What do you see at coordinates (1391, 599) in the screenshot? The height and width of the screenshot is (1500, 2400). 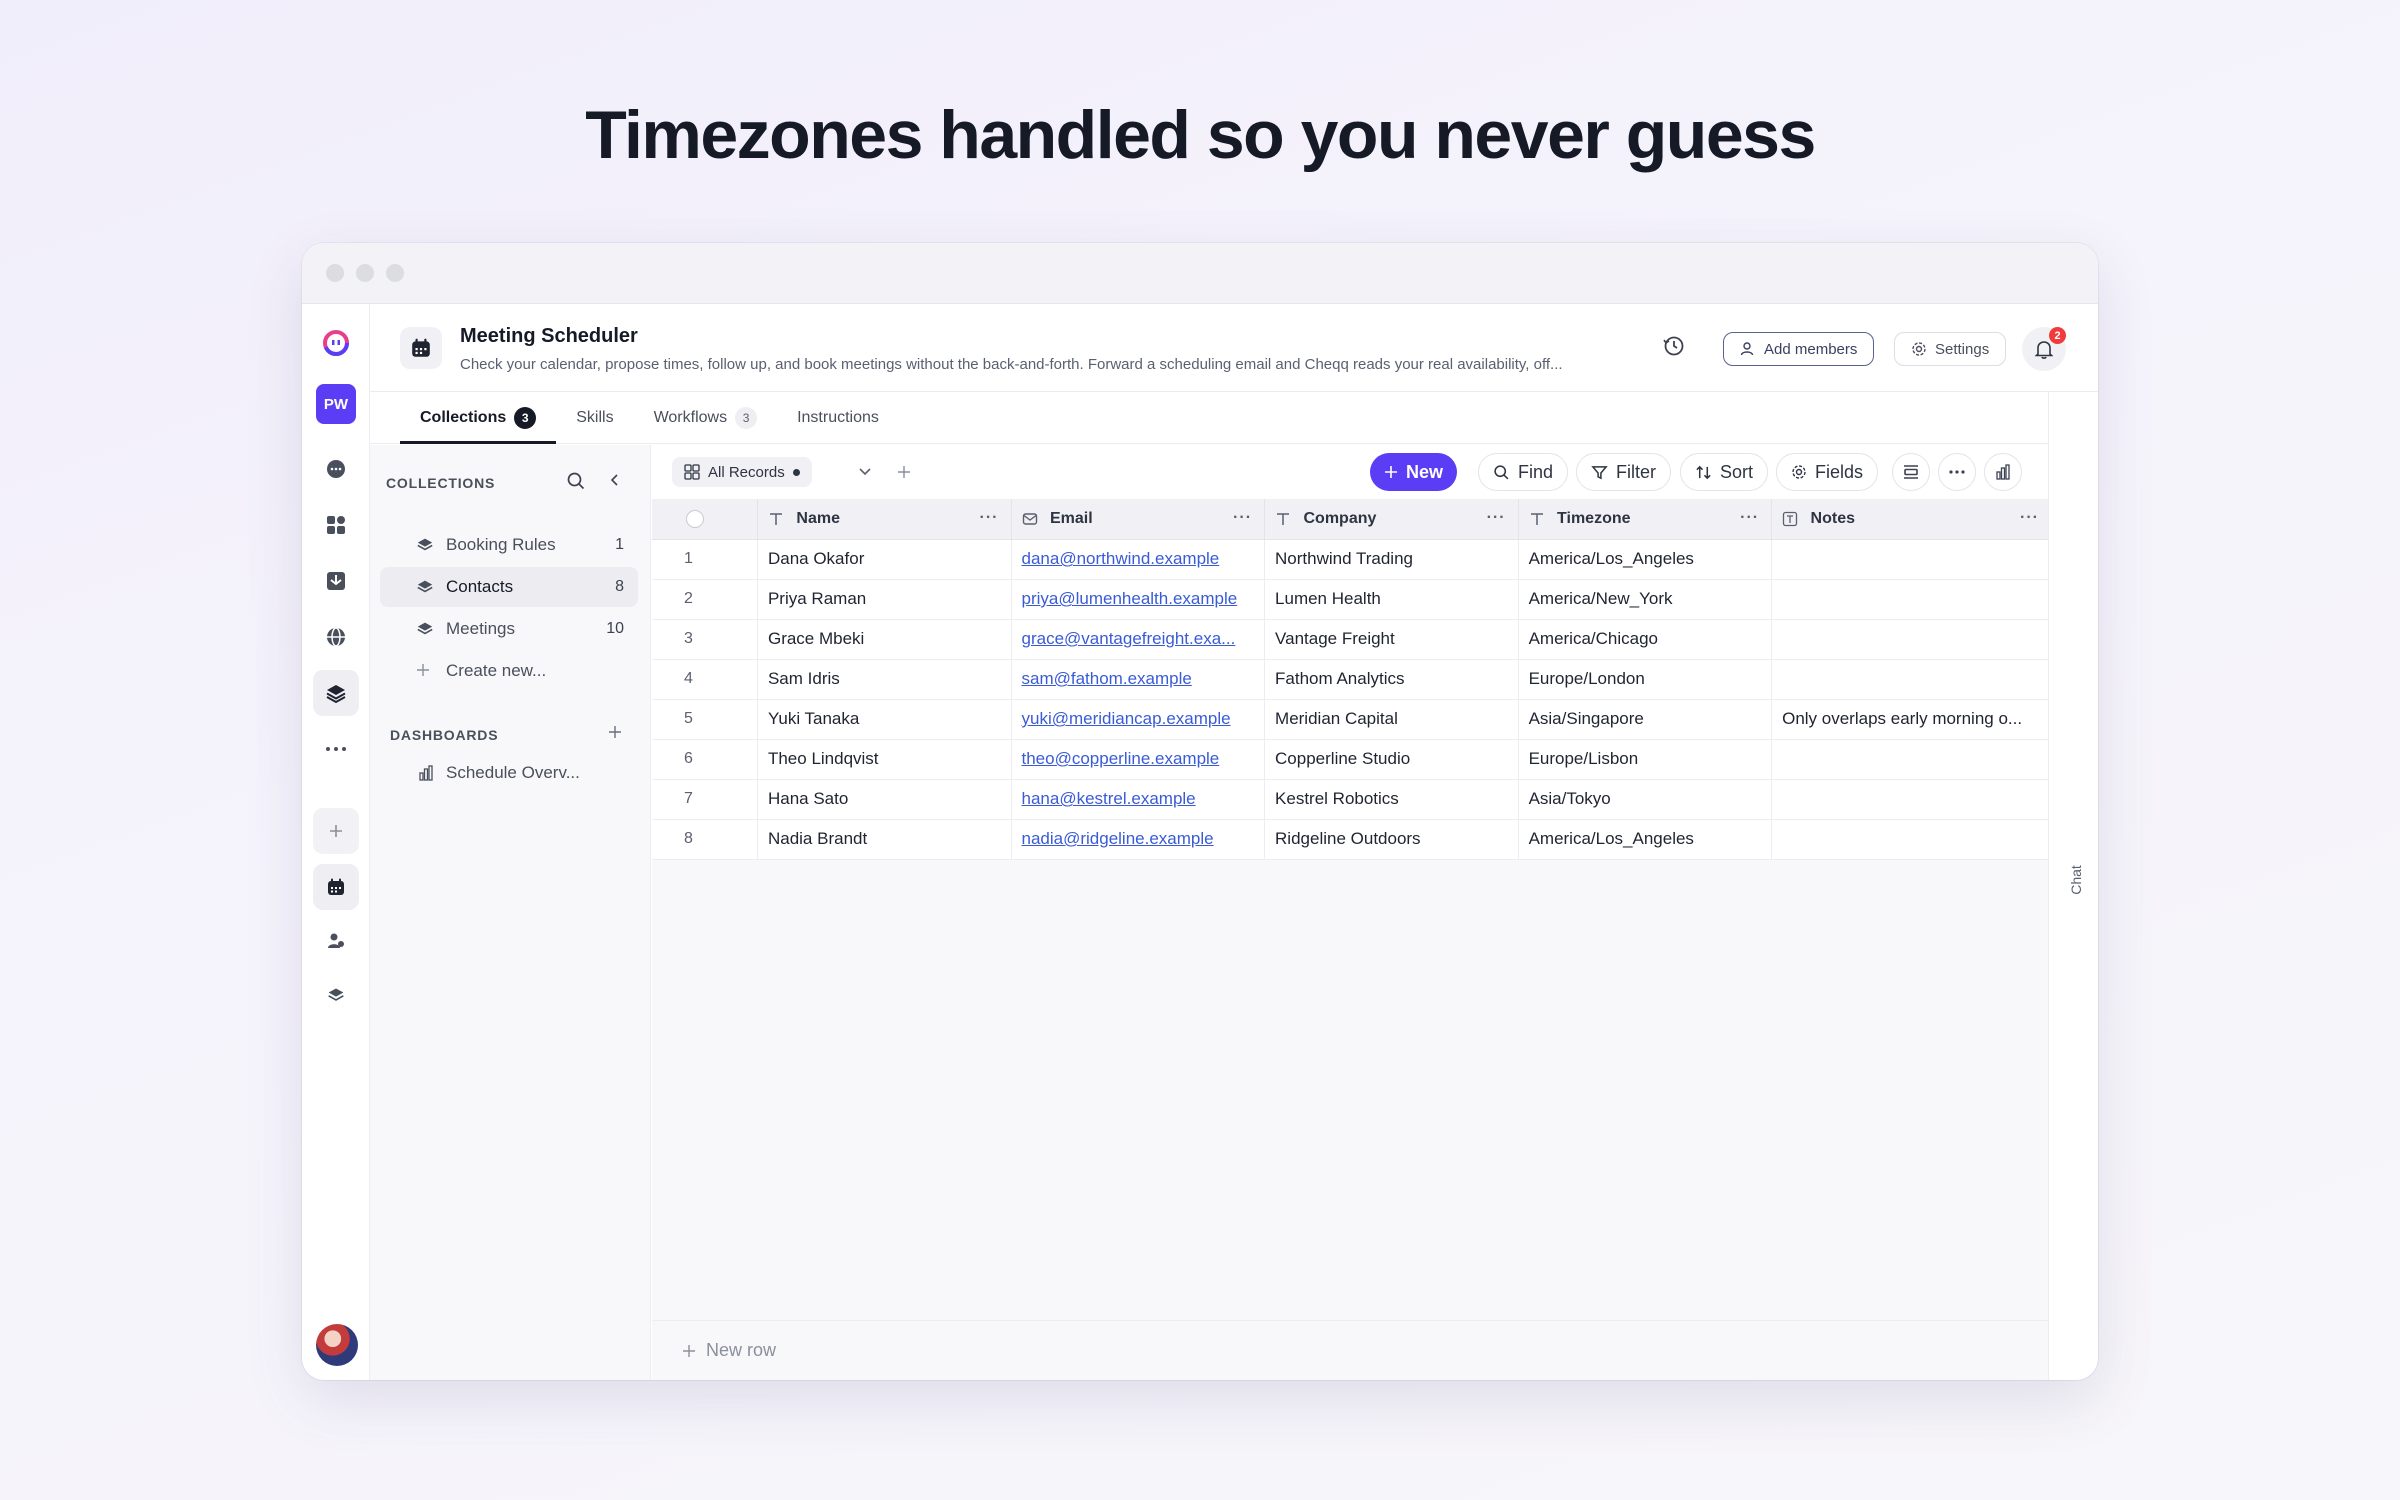 I see `cell-company: Lumen Health` at bounding box center [1391, 599].